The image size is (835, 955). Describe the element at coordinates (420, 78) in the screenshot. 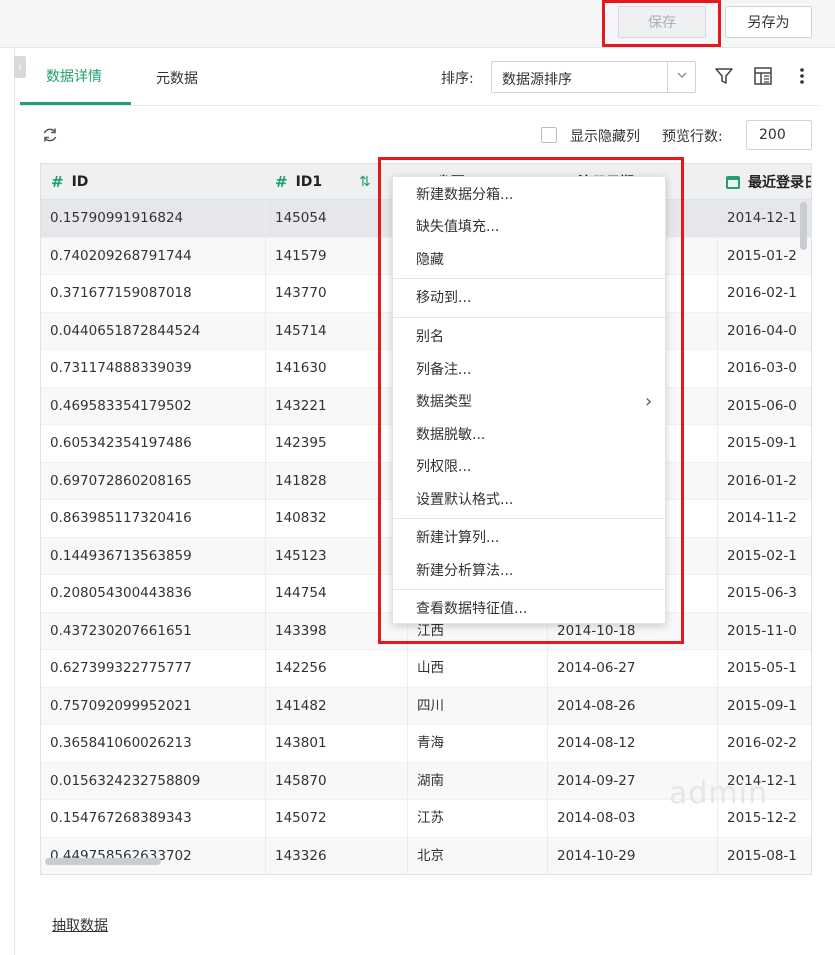

I see `tab-bar: 数据详情 元数据` at that location.